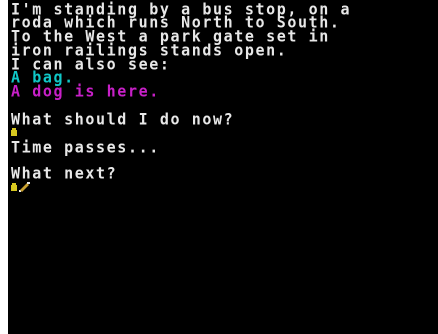  Describe the element at coordinates (123, 119) in the screenshot. I see `prompt-what-now: What should I do now?` at that location.